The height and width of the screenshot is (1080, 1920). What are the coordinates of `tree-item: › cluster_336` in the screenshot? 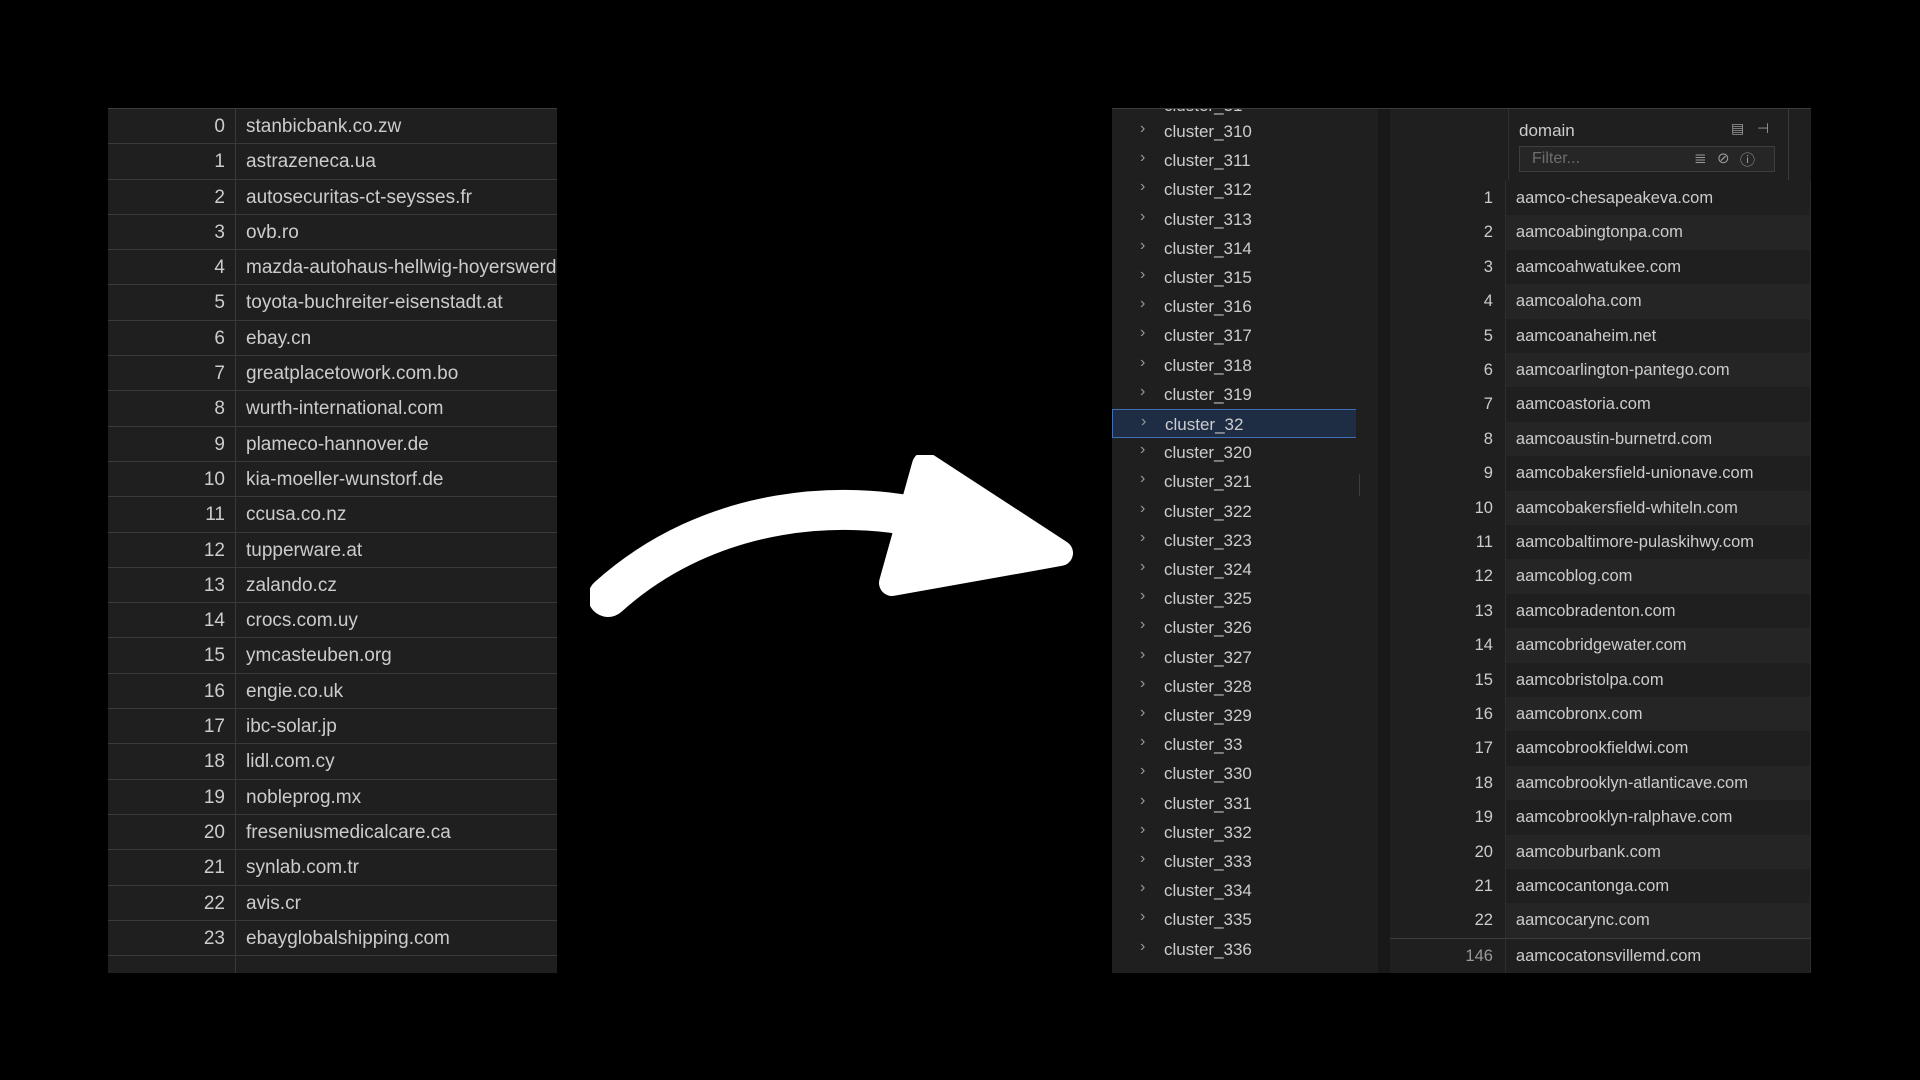 It's located at (1235, 949).